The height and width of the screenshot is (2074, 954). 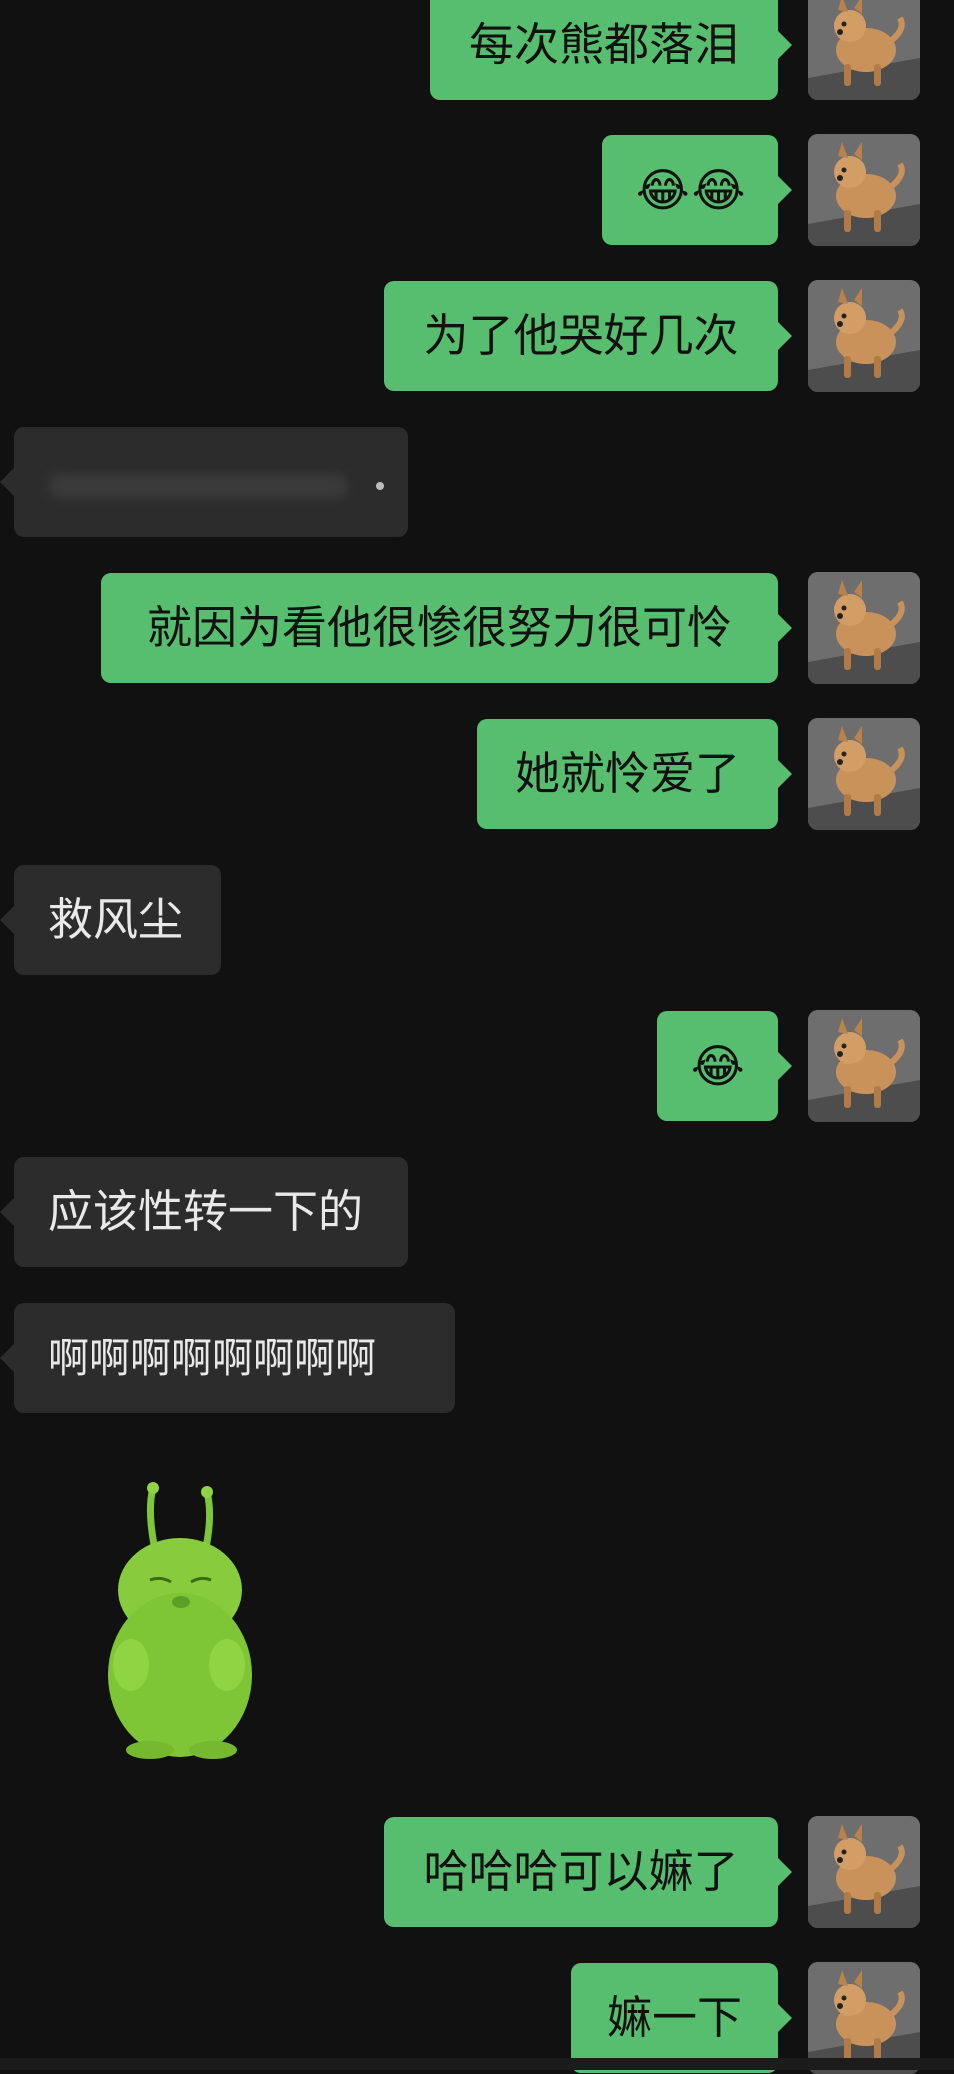 I want to click on message-text: 哈哈哈可以嫲了, so click(x=581, y=1871).